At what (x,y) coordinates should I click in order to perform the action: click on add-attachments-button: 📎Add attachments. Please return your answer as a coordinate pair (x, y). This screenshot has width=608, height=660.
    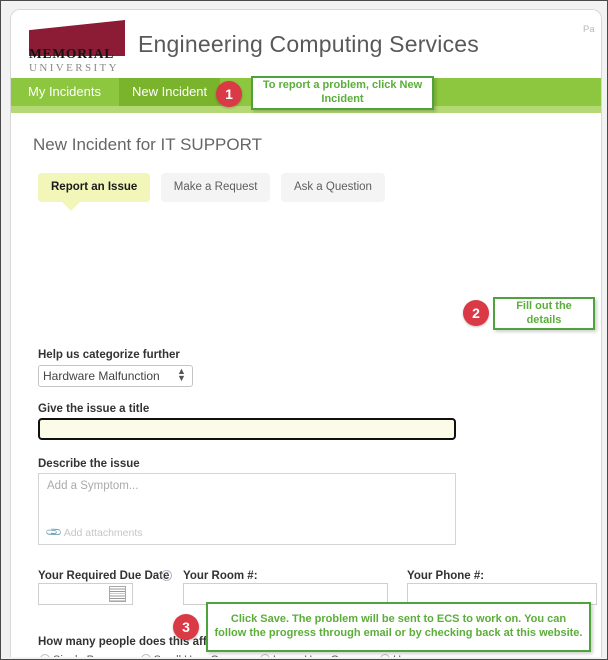
    Looking at the image, I should click on (94, 532).